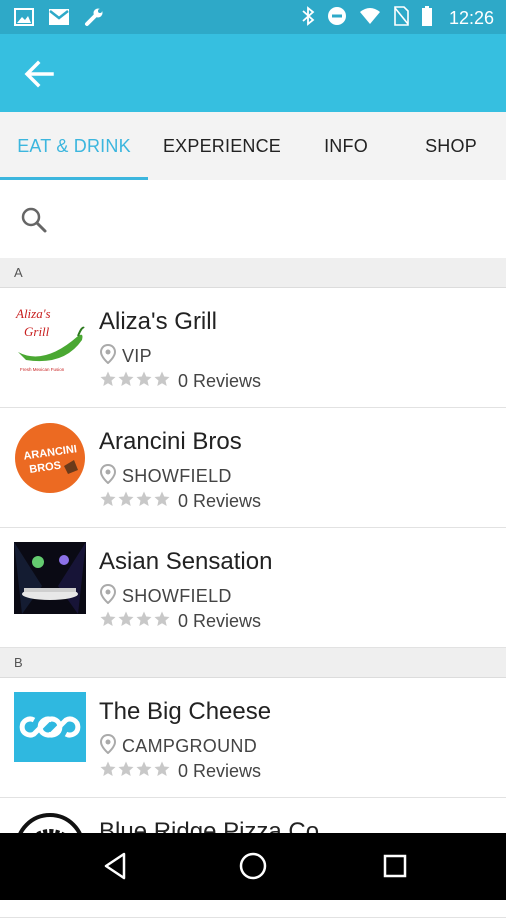 This screenshot has height=918, width=506. What do you see at coordinates (451, 146) in the screenshot?
I see `tab-shop: SHOP` at bounding box center [451, 146].